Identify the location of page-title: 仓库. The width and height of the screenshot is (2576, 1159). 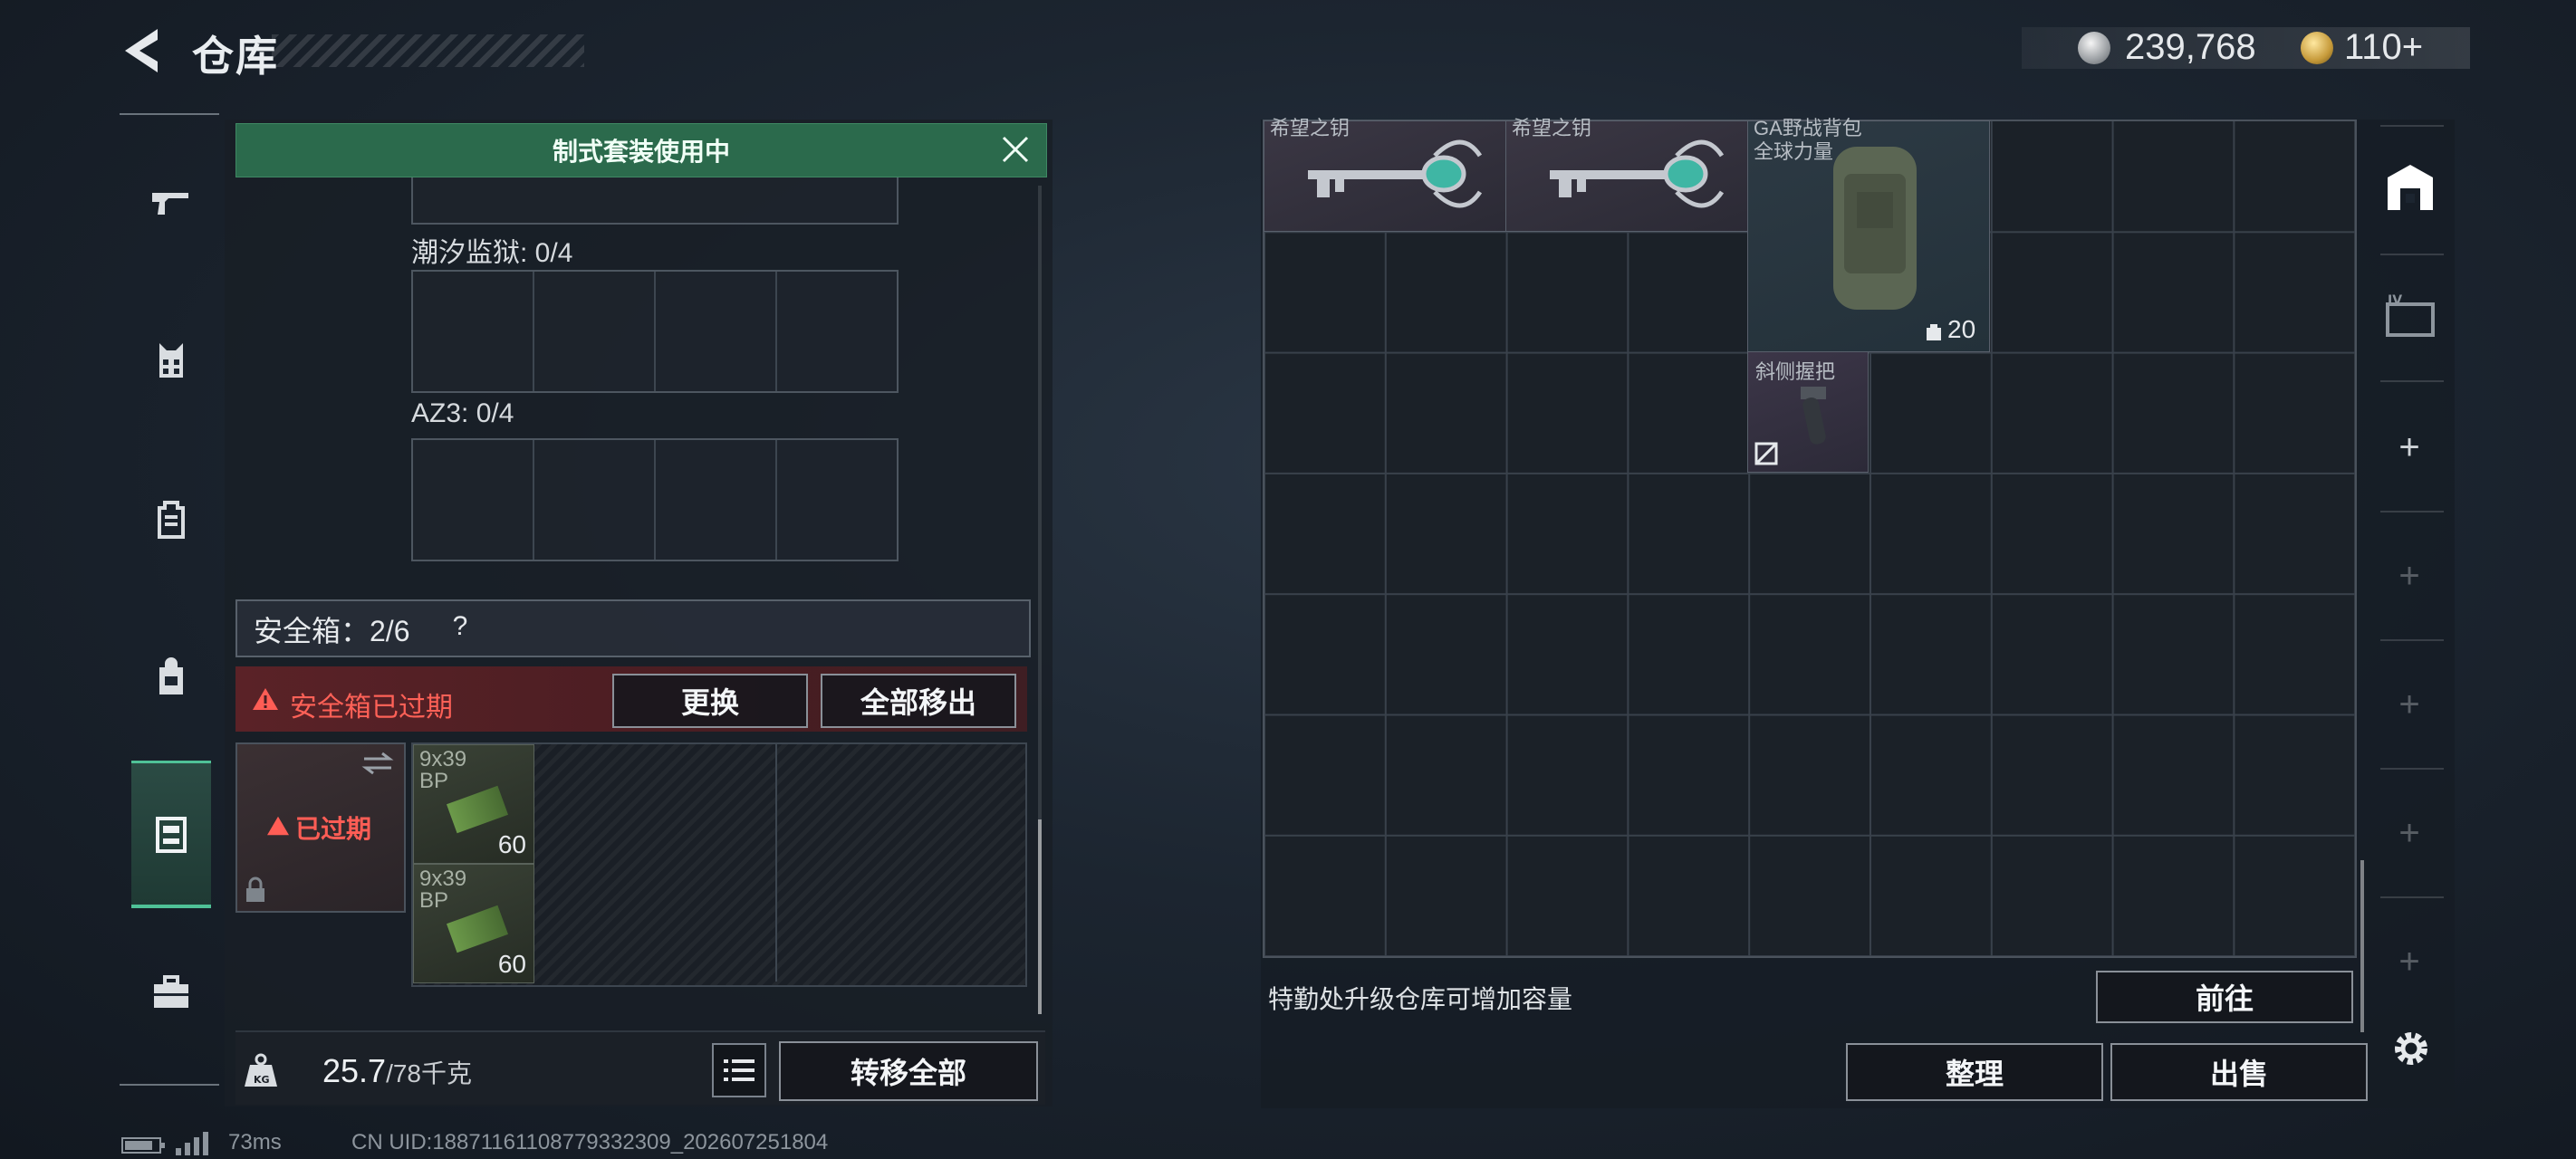
(235, 57).